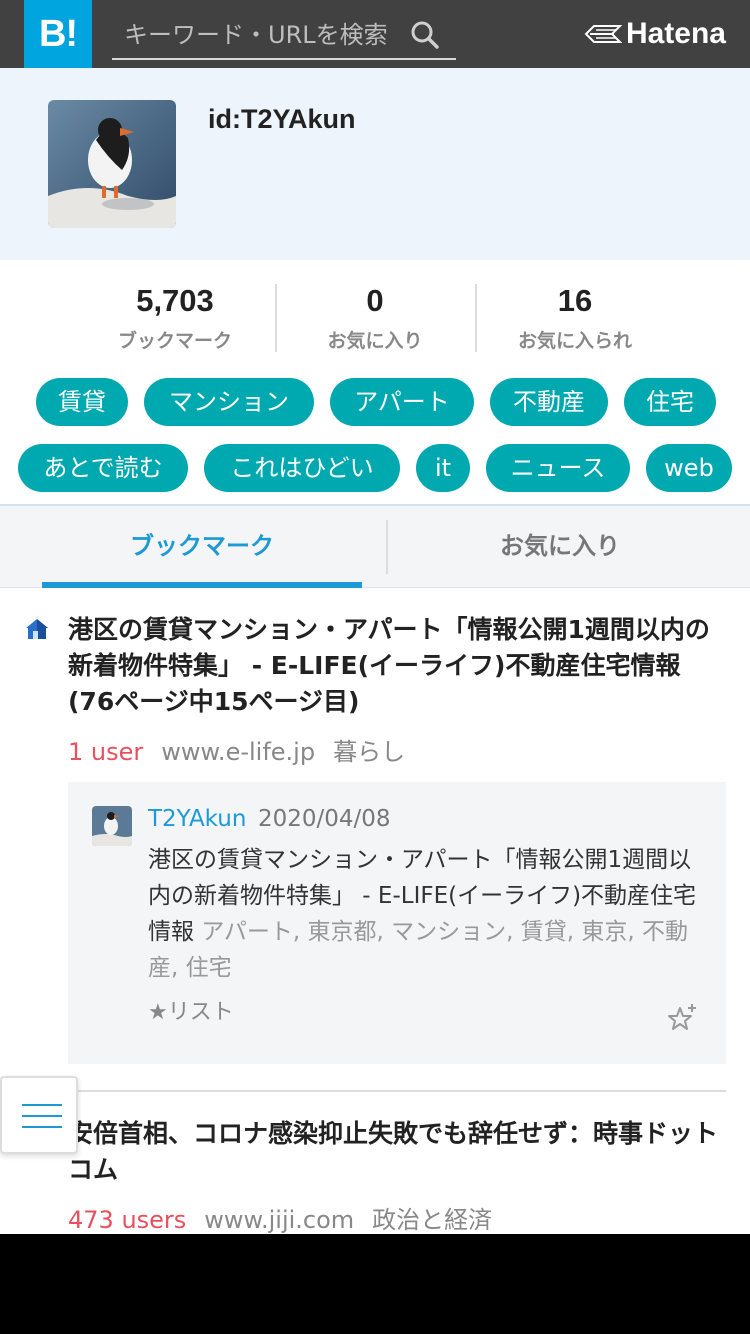 The image size is (750, 1334). What do you see at coordinates (264, 35) in the screenshot?
I see `search-input` at bounding box center [264, 35].